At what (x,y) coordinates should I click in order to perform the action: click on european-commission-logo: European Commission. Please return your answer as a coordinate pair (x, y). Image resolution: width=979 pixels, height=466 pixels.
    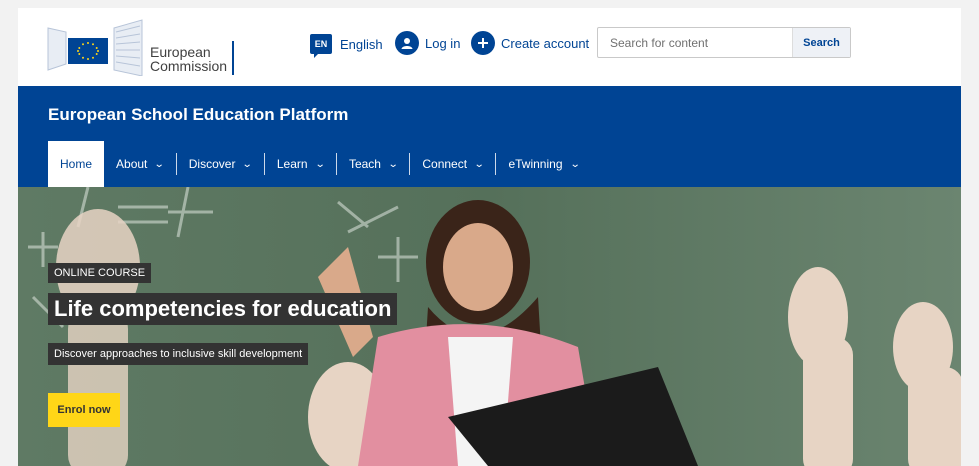
    Looking at the image, I should click on (141, 47).